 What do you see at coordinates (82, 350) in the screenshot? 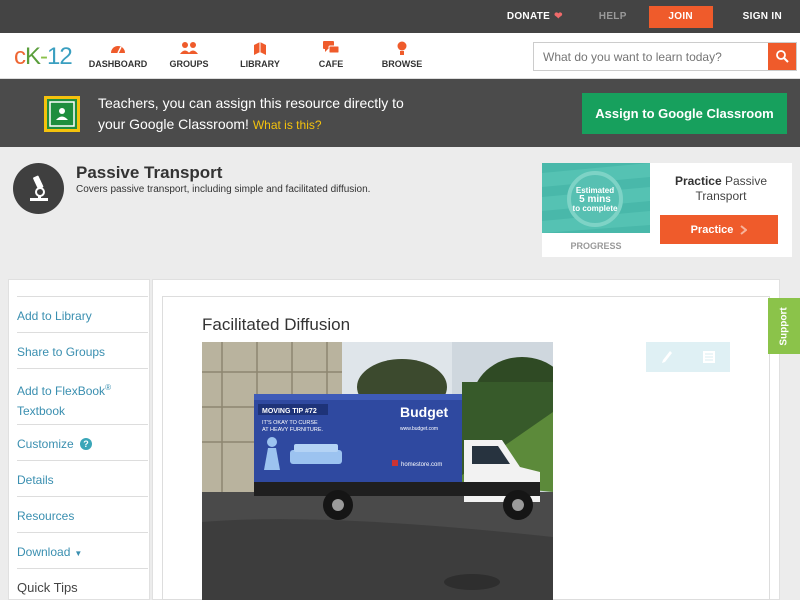
I see `sidebar-item-share-to-groups: Share to Groups` at bounding box center [82, 350].